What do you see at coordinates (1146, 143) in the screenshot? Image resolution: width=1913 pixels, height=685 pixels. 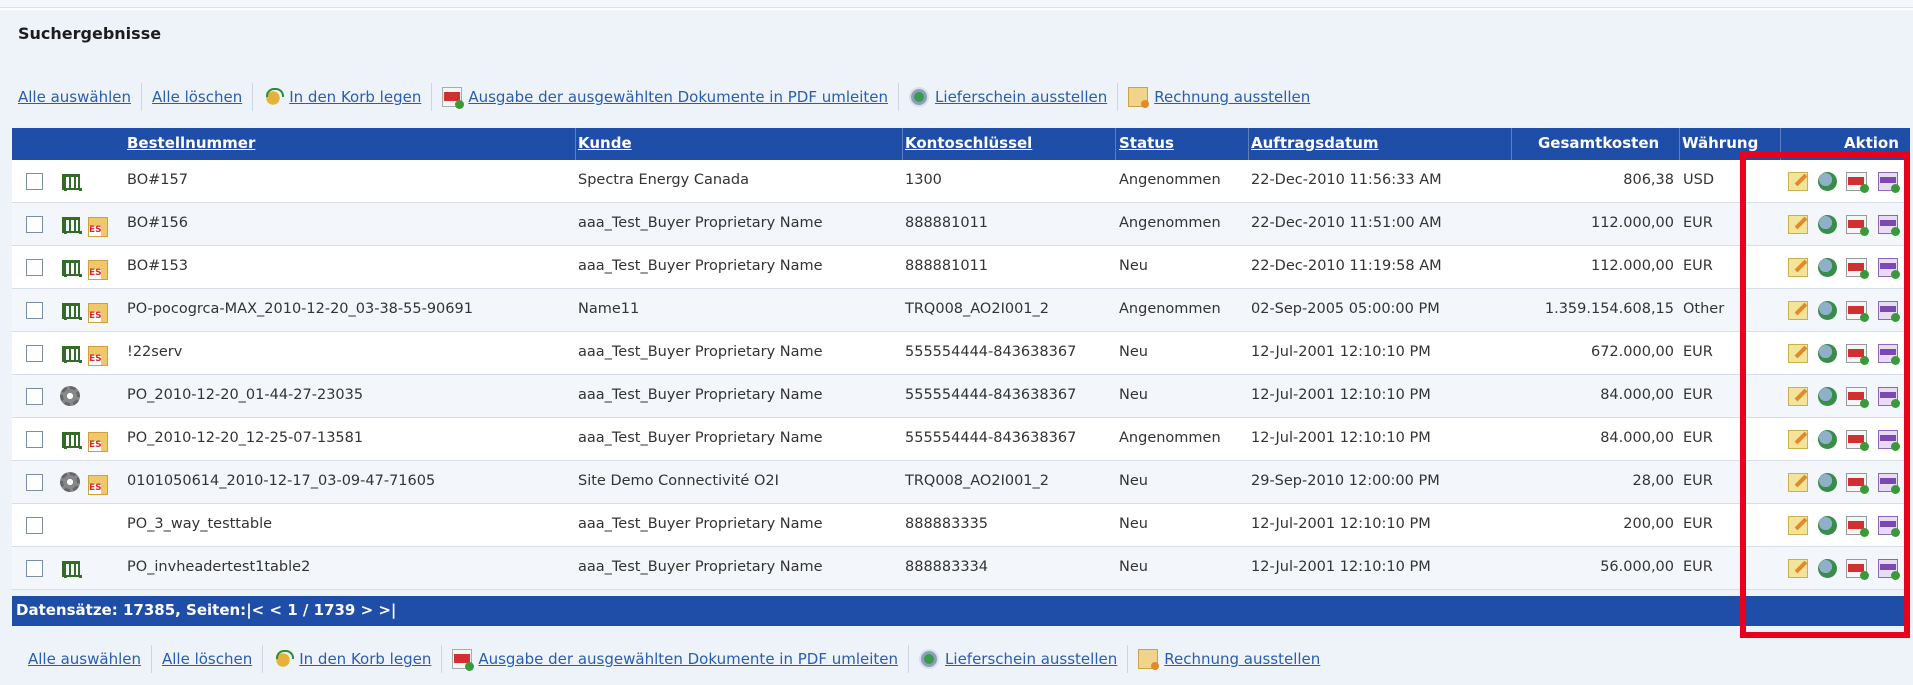 I see `header-status: Status` at bounding box center [1146, 143].